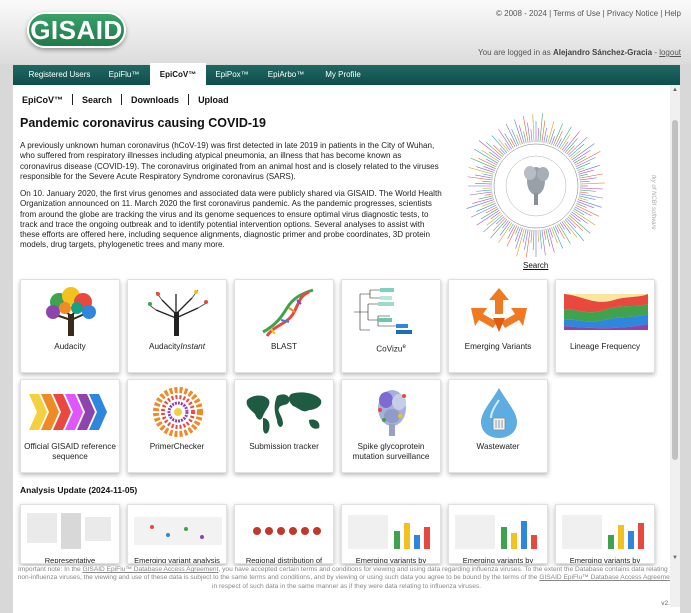  I want to click on tool-tile-audacity-instant: AudacityInstant, so click(177, 326).